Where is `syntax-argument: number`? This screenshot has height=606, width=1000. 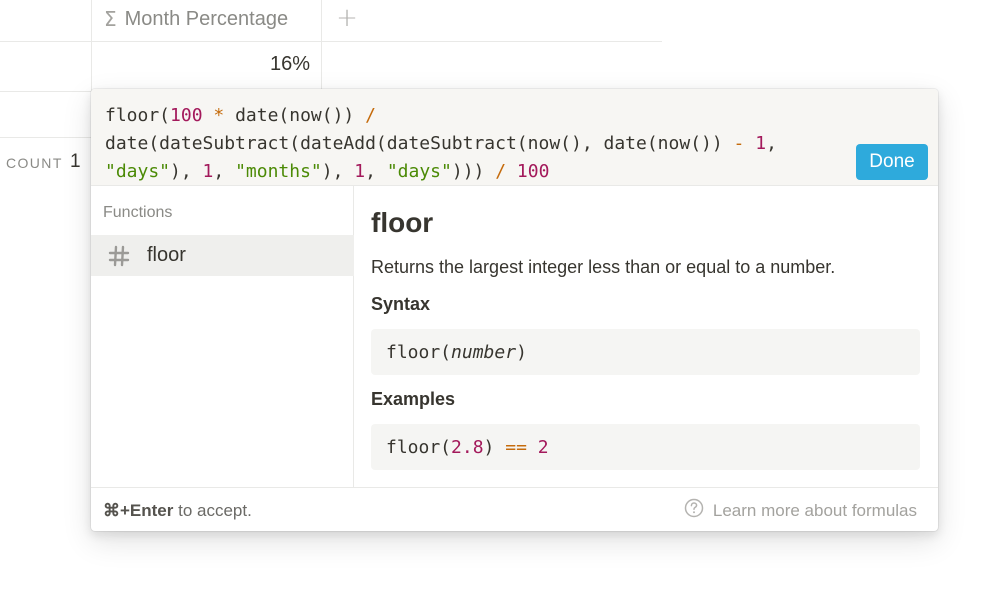
syntax-argument: number is located at coordinates (484, 352).